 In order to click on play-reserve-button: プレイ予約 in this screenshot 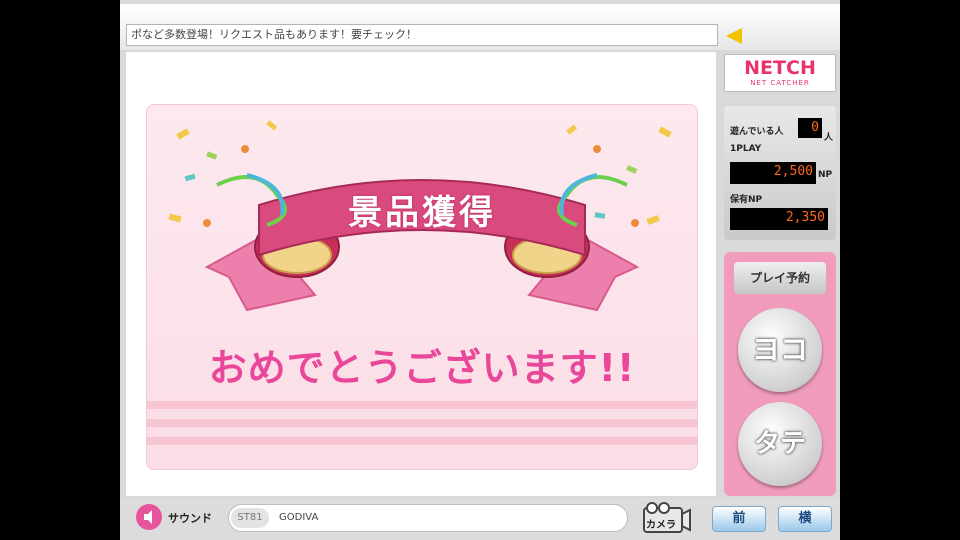, I will do `click(780, 278)`.